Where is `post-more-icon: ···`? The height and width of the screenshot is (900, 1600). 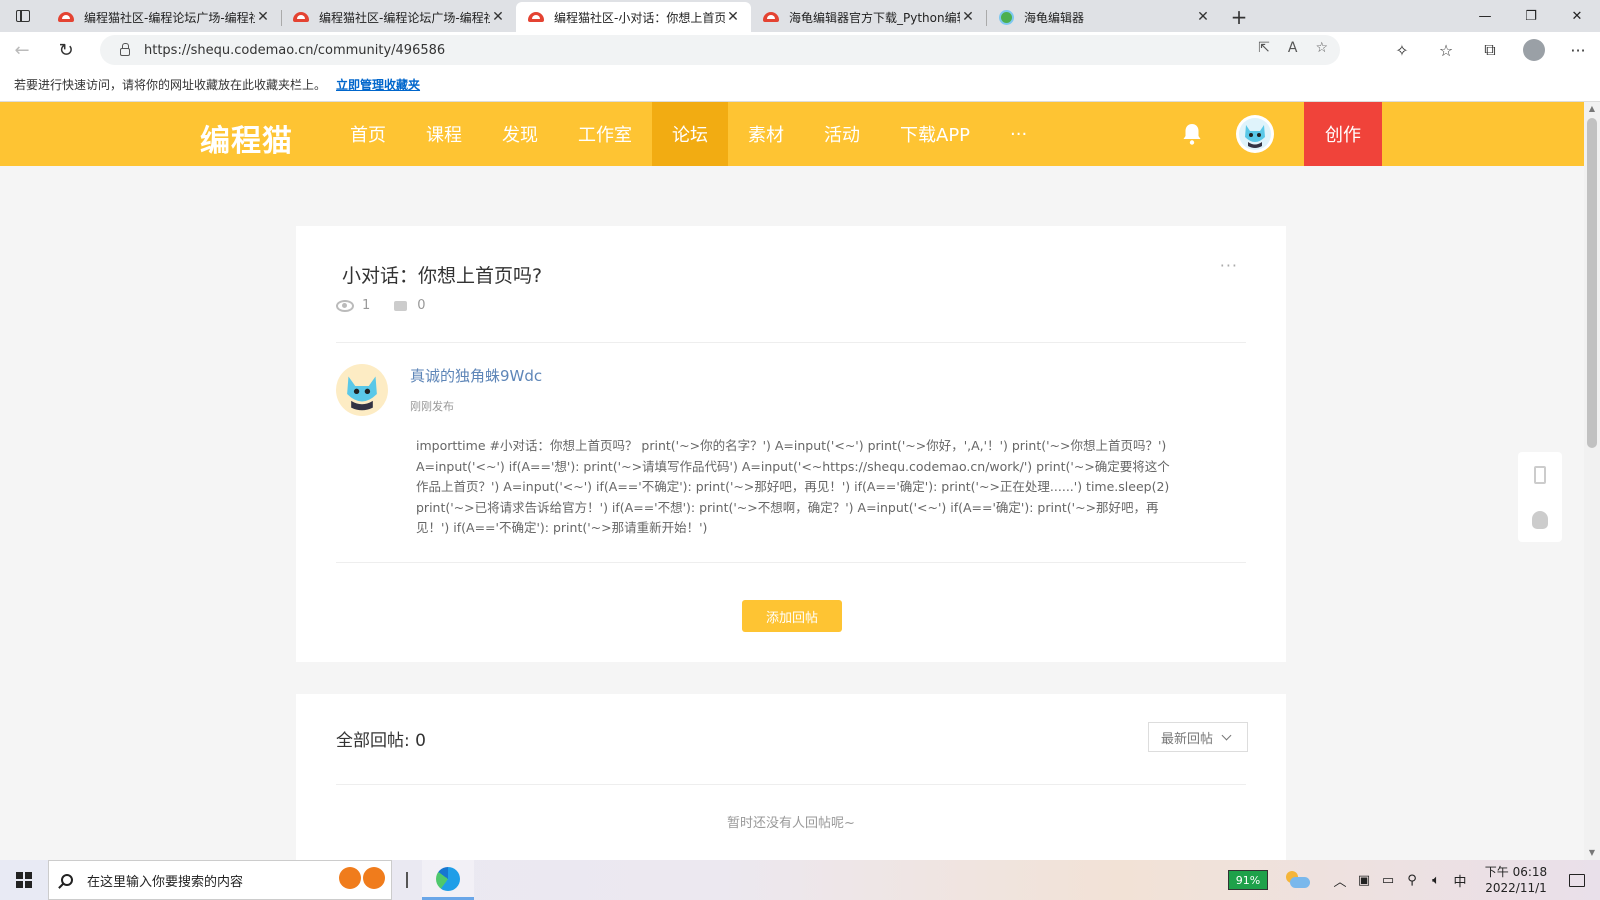 post-more-icon: ··· is located at coordinates (1229, 265).